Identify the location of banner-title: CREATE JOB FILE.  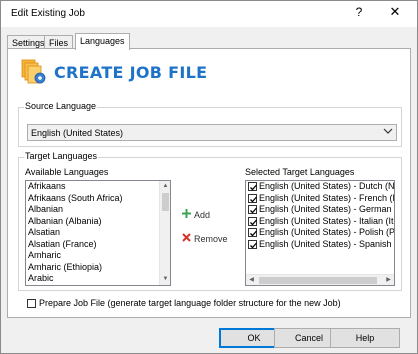
(131, 72).